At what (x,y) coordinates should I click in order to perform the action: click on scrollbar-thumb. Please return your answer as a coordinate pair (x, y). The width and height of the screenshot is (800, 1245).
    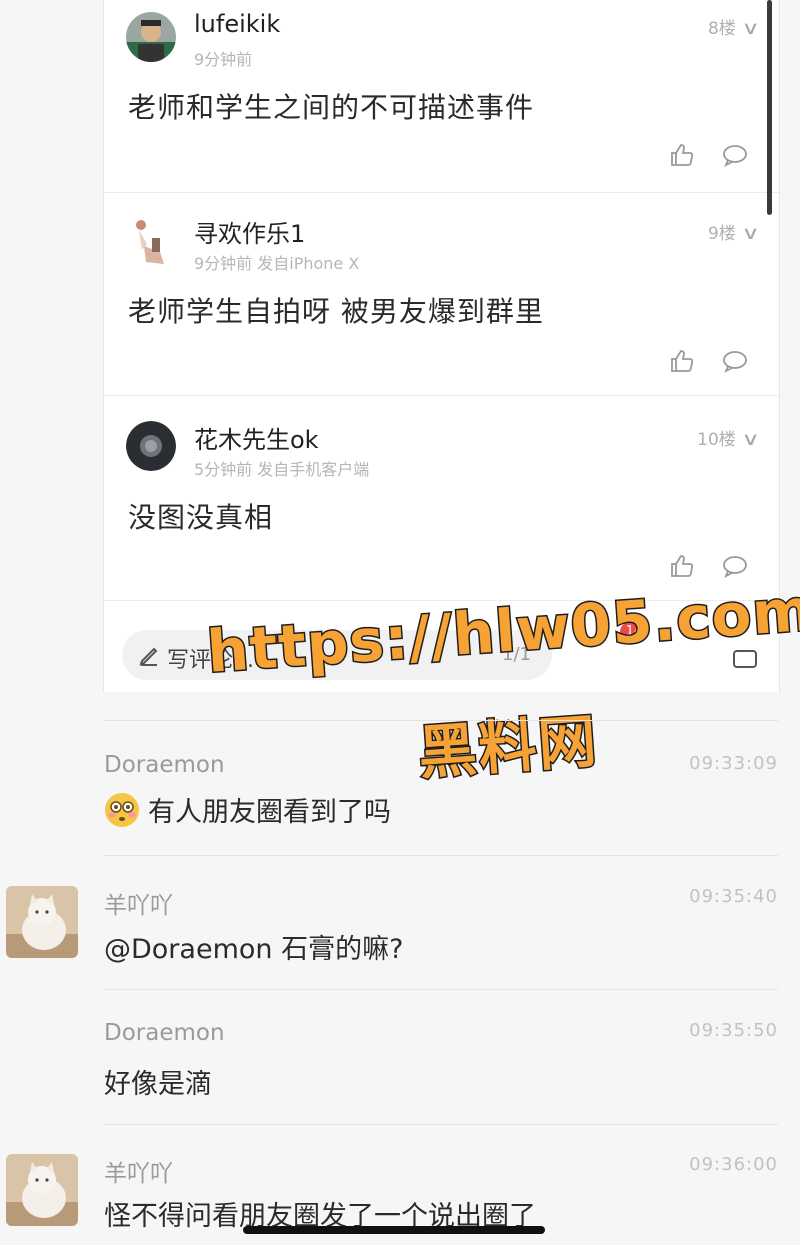
    Looking at the image, I should click on (769, 107).